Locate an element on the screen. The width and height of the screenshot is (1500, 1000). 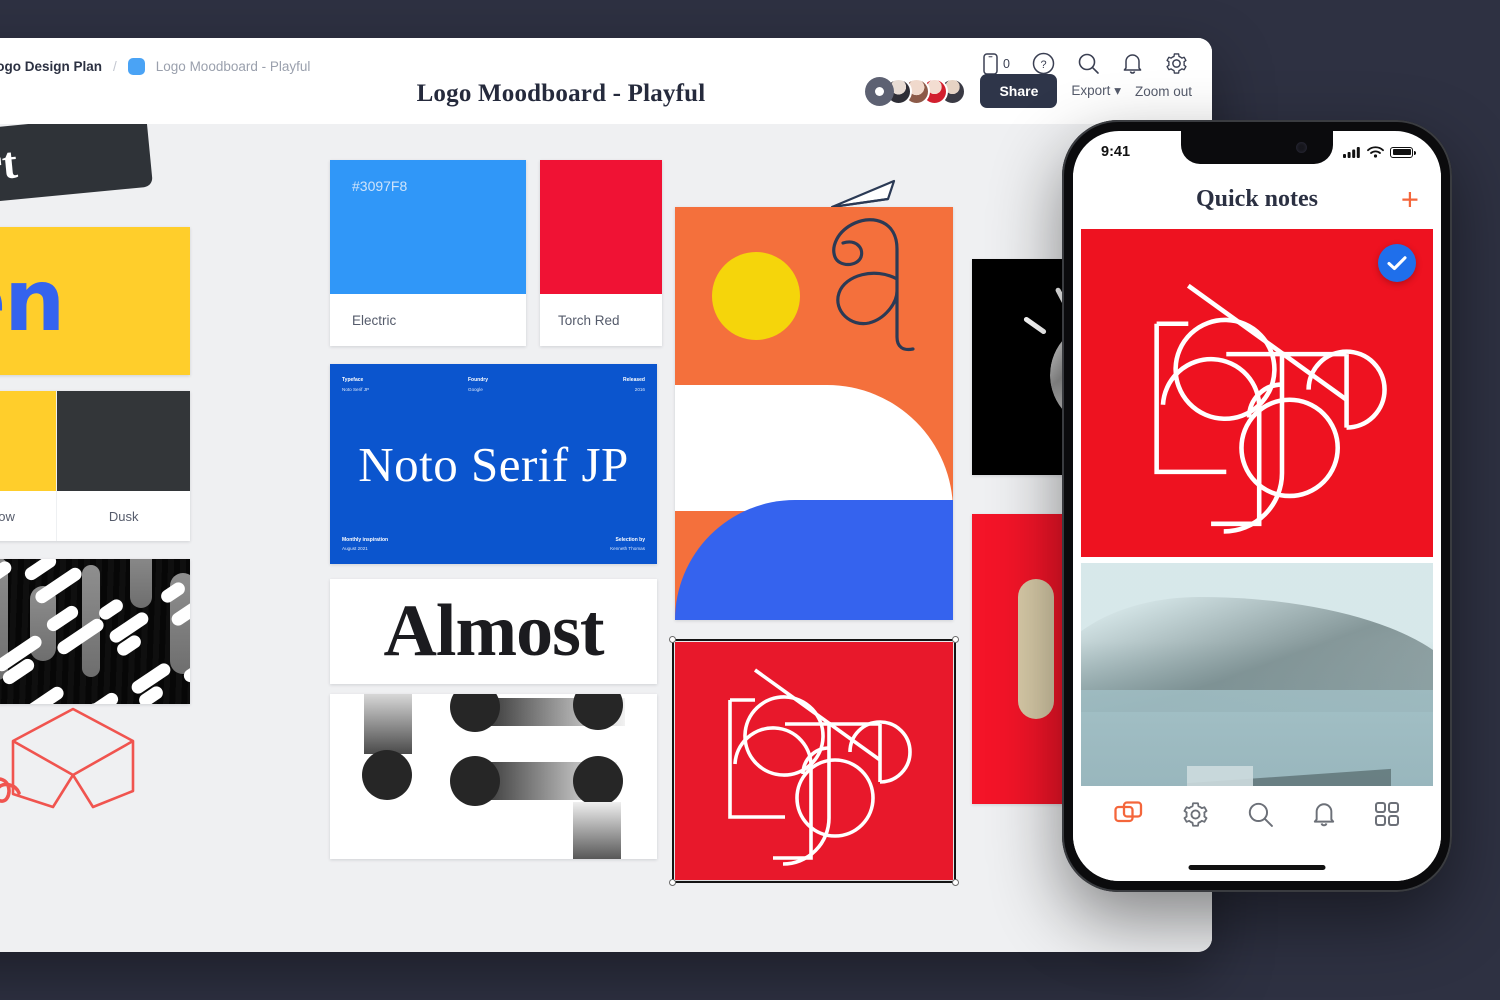
header-actions: Share Export ▾ Zoom out is located at coordinates (1028, 91).